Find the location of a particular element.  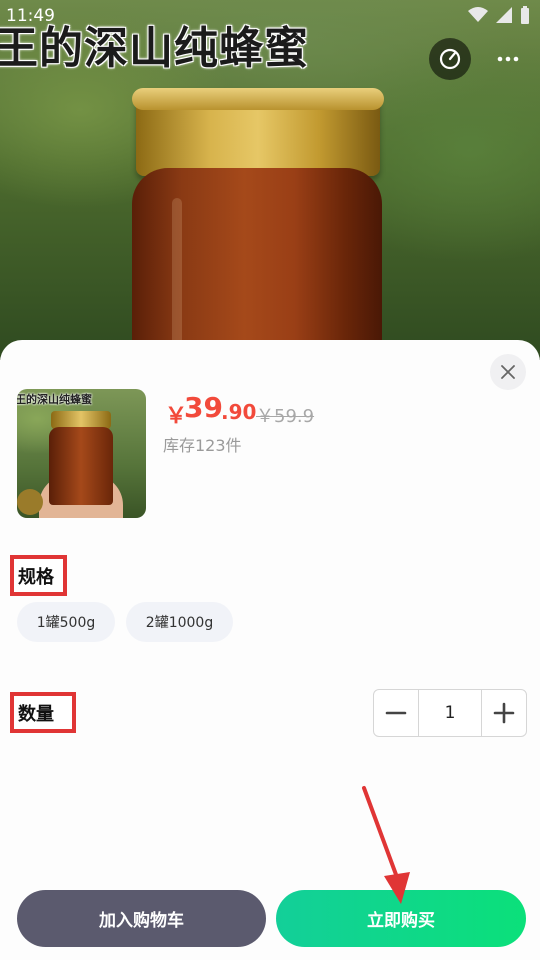

thumb-title: 王的深山纯蜂蜜 is located at coordinates (54, 399).